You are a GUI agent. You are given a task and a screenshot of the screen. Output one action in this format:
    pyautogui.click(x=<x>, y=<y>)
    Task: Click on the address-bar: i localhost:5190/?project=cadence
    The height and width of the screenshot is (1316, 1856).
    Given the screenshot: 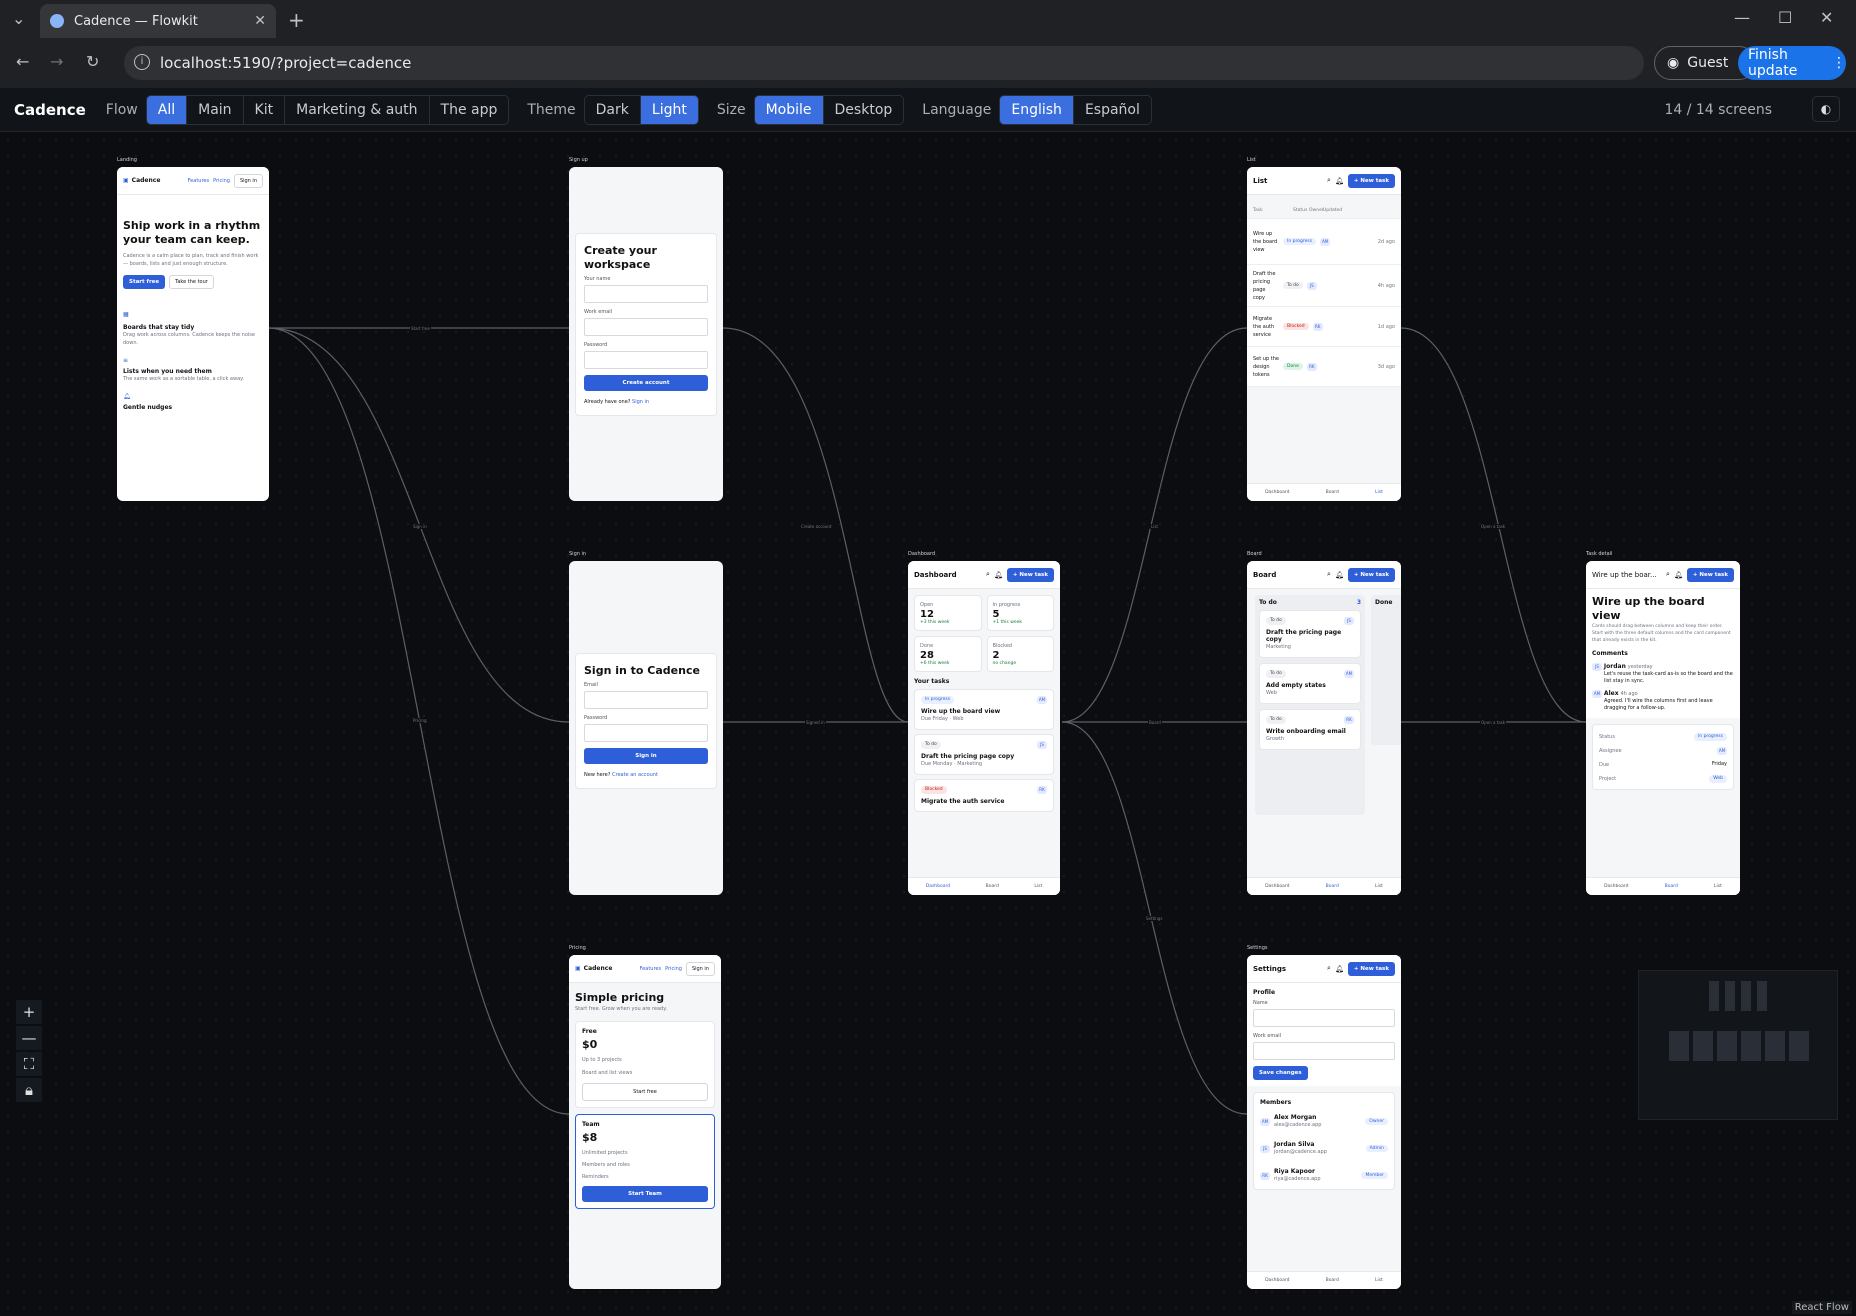 What is the action you would take?
    pyautogui.click(x=884, y=63)
    